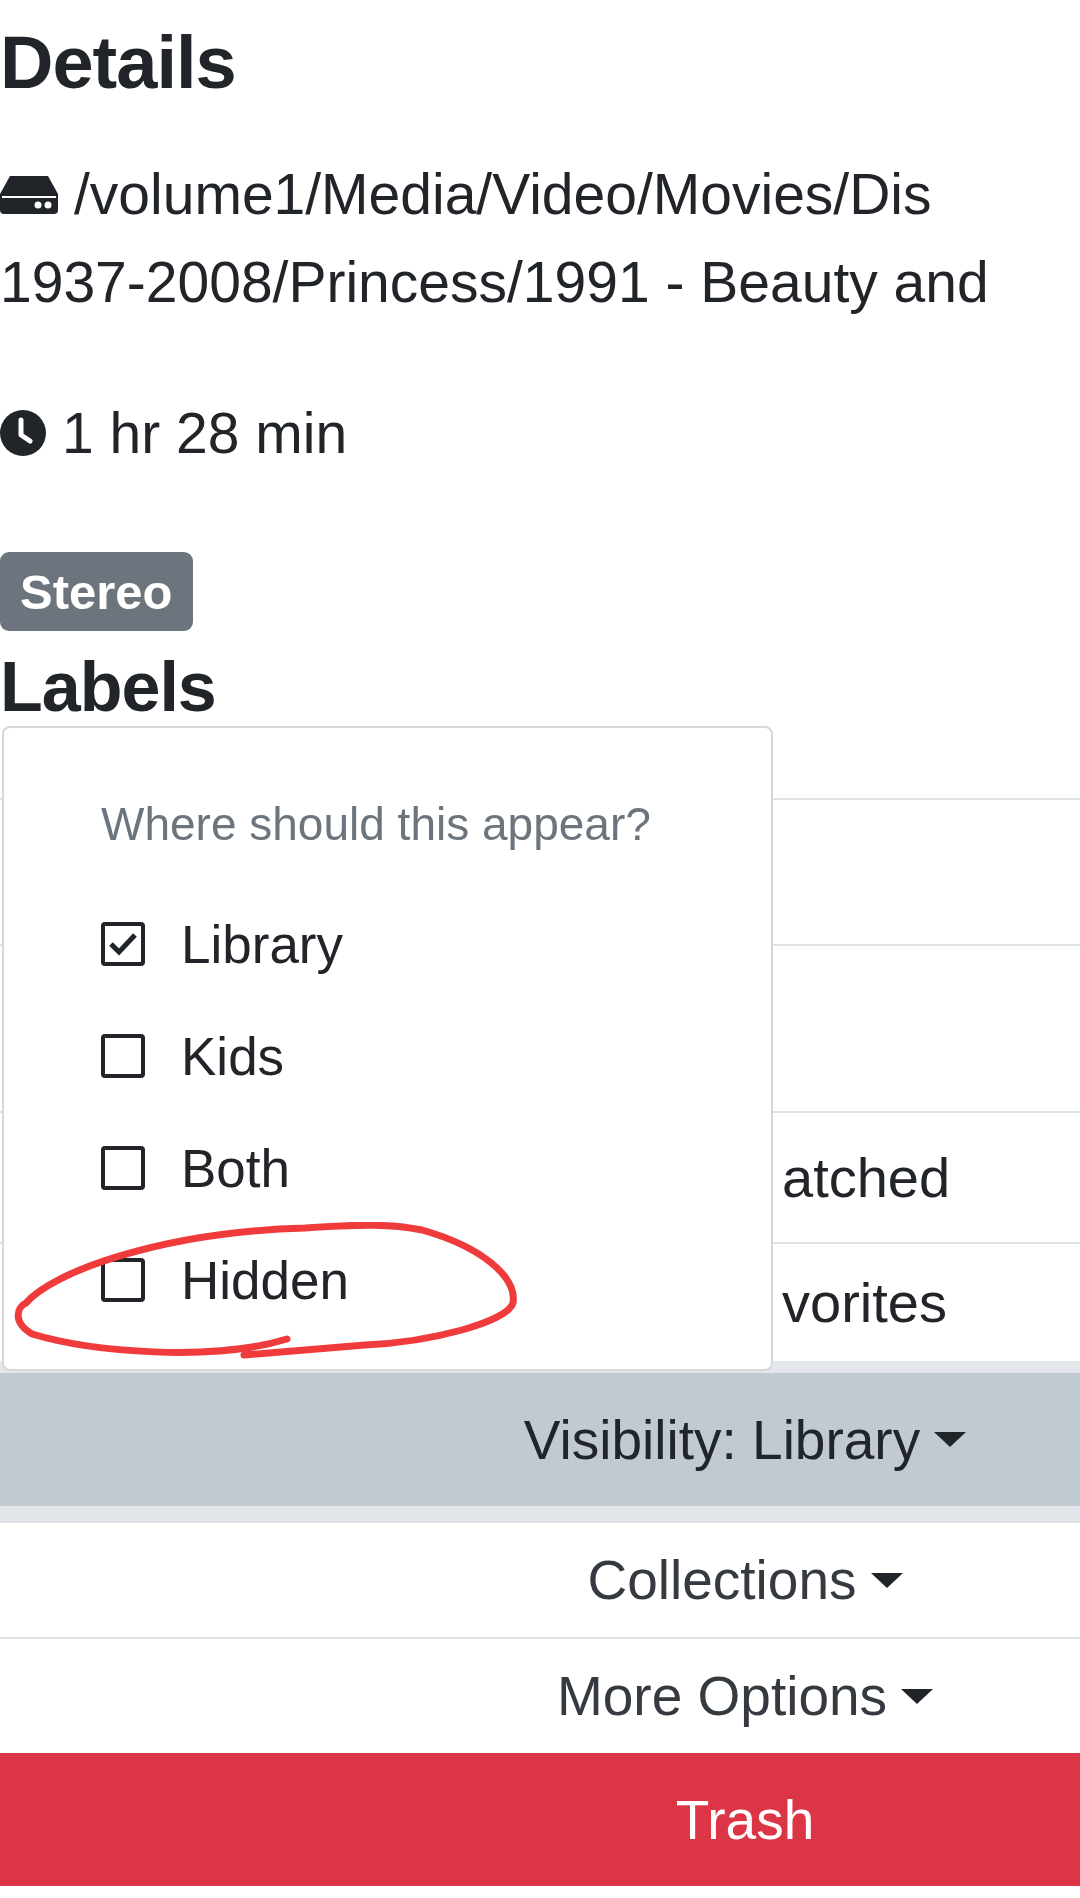 This screenshot has height=1898, width=1080. I want to click on clock-icon, so click(23, 433).